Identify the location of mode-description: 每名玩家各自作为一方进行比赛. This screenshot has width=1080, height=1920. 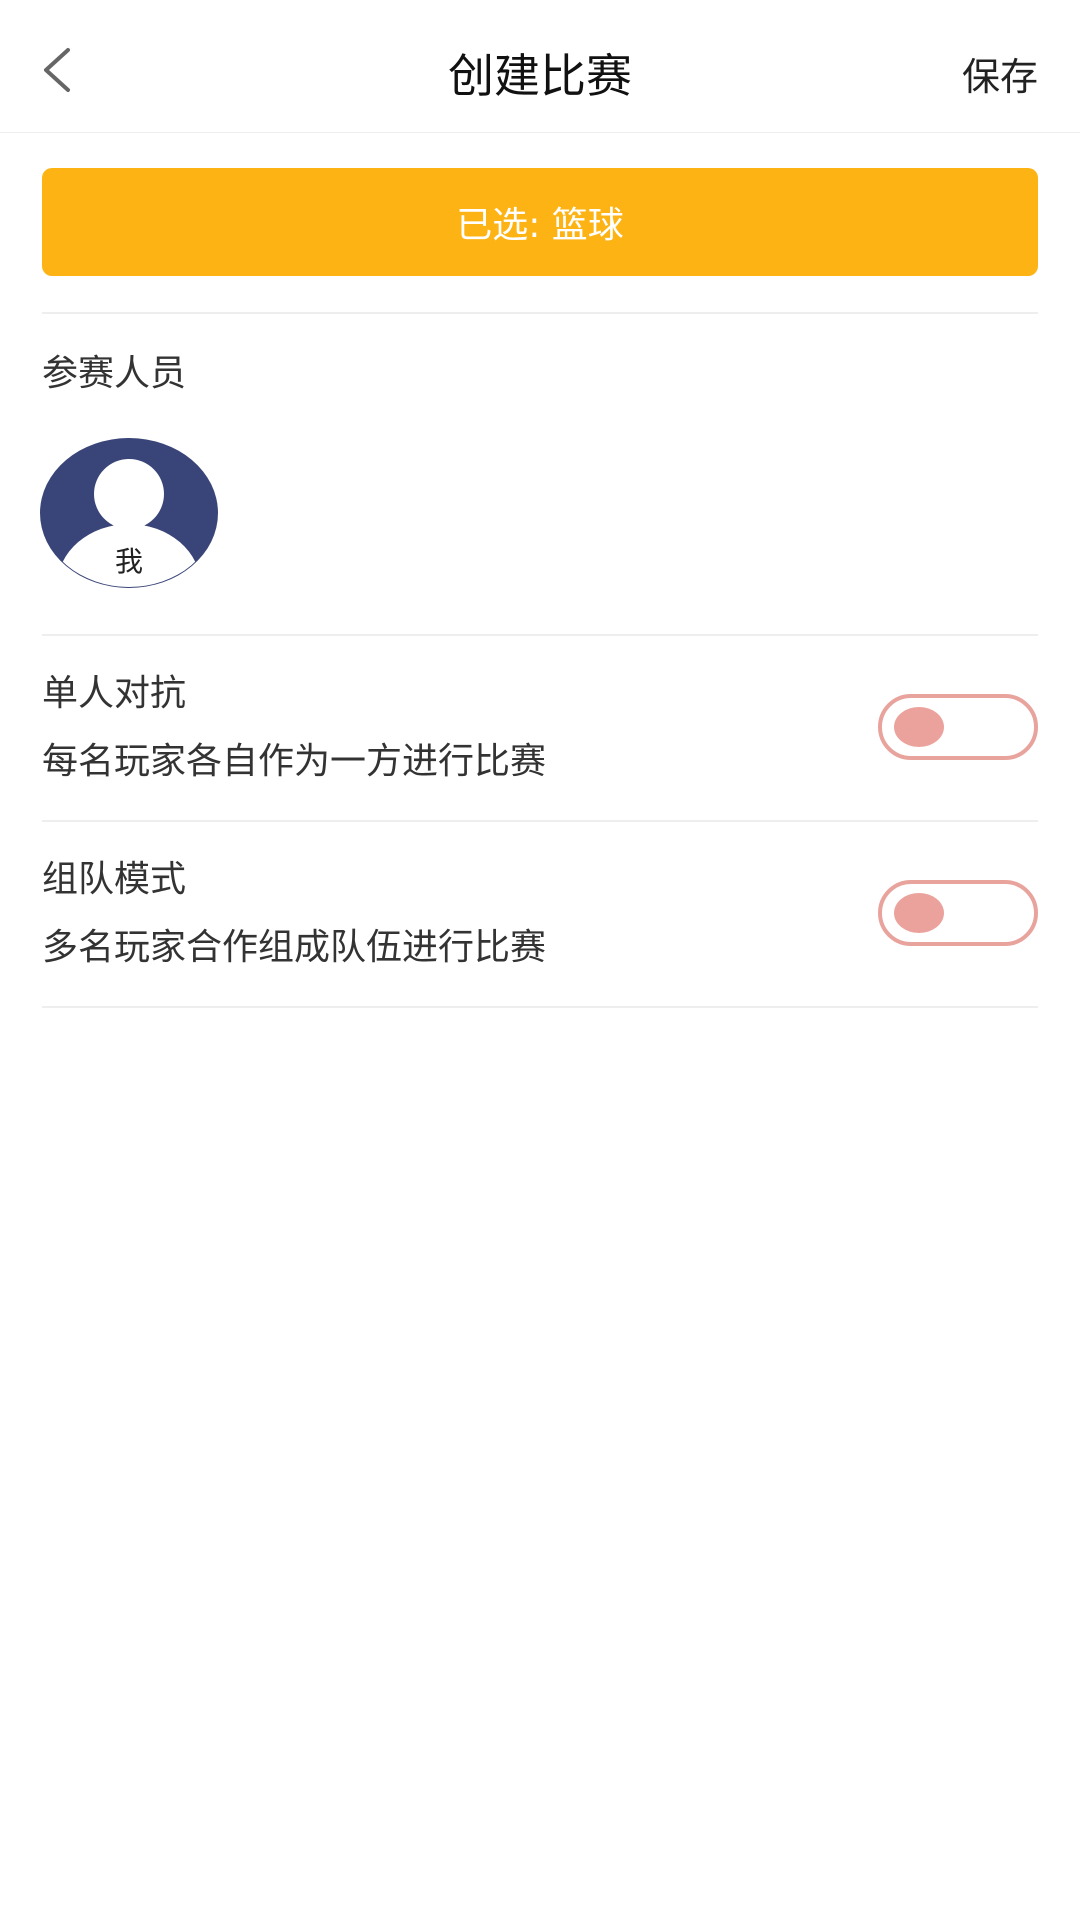
(294, 761).